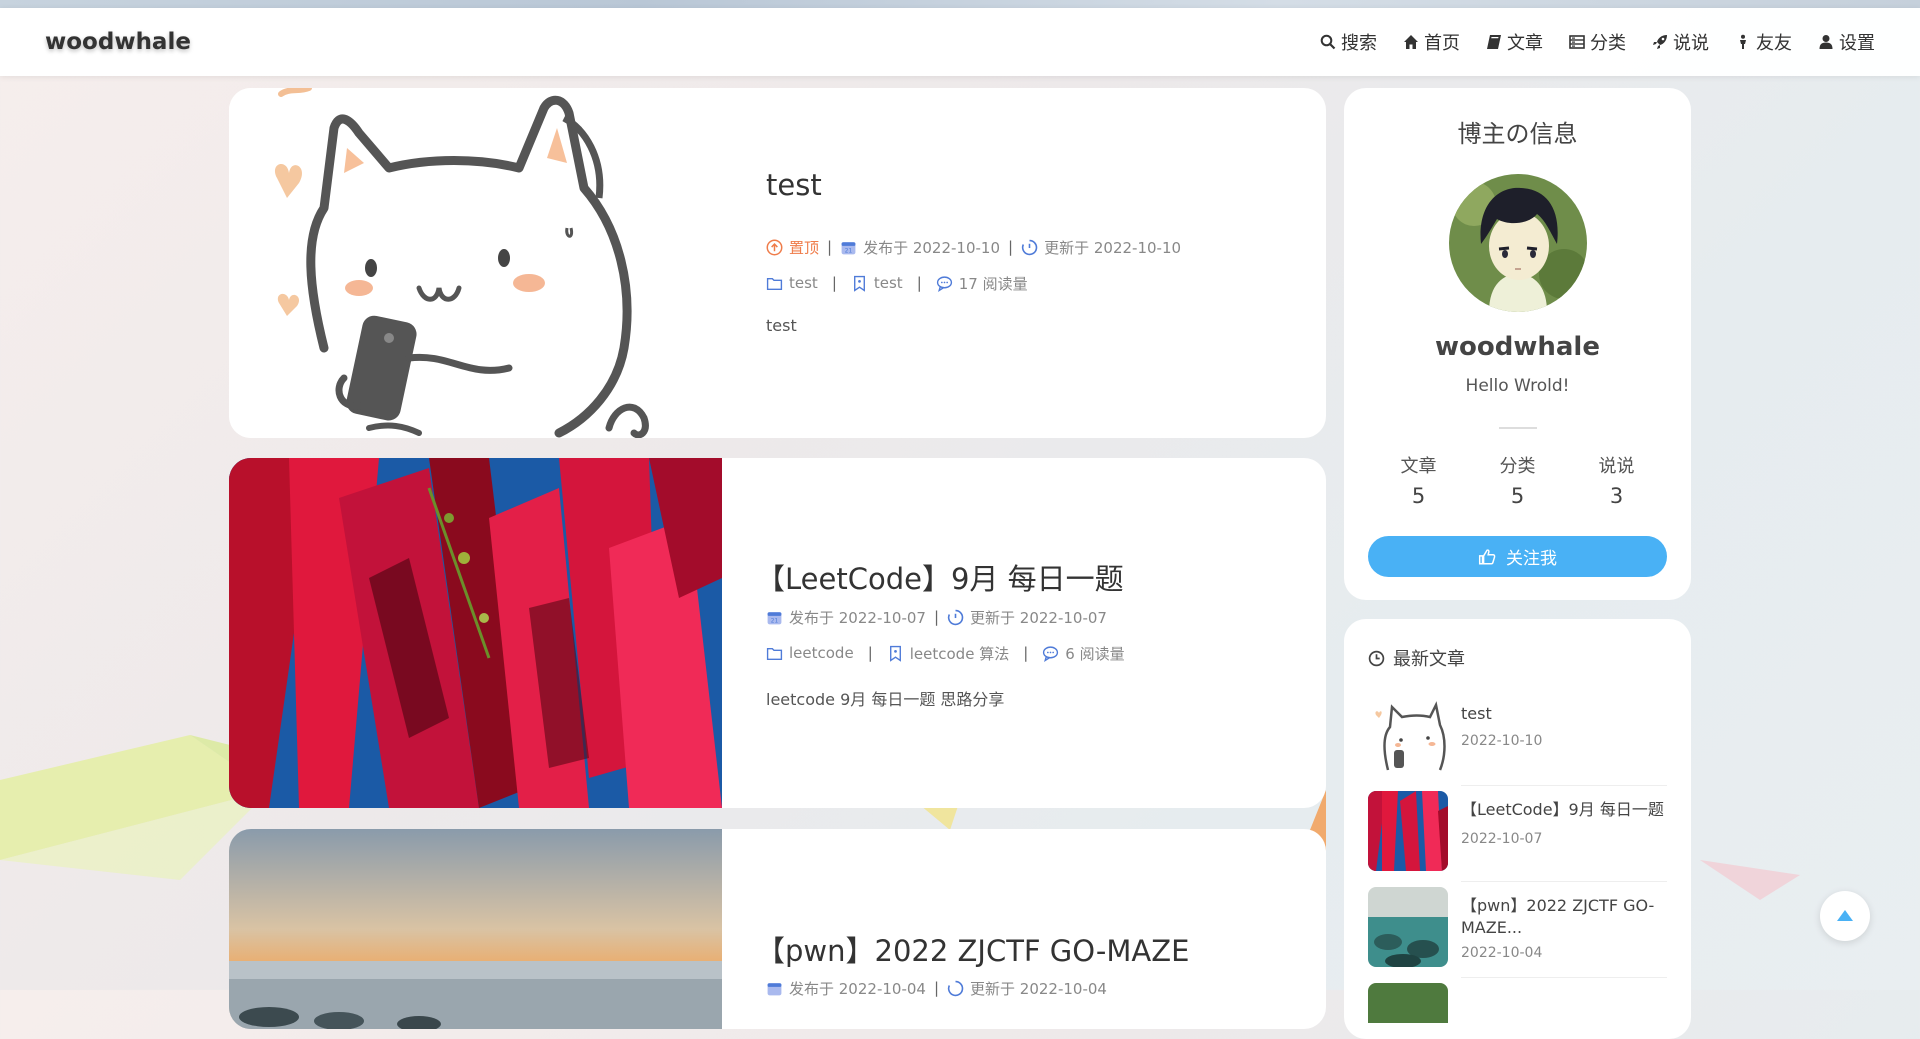 This screenshot has height=1039, width=1920. Describe the element at coordinates (1763, 42) in the screenshot. I see `nav-friends: 友友` at that location.